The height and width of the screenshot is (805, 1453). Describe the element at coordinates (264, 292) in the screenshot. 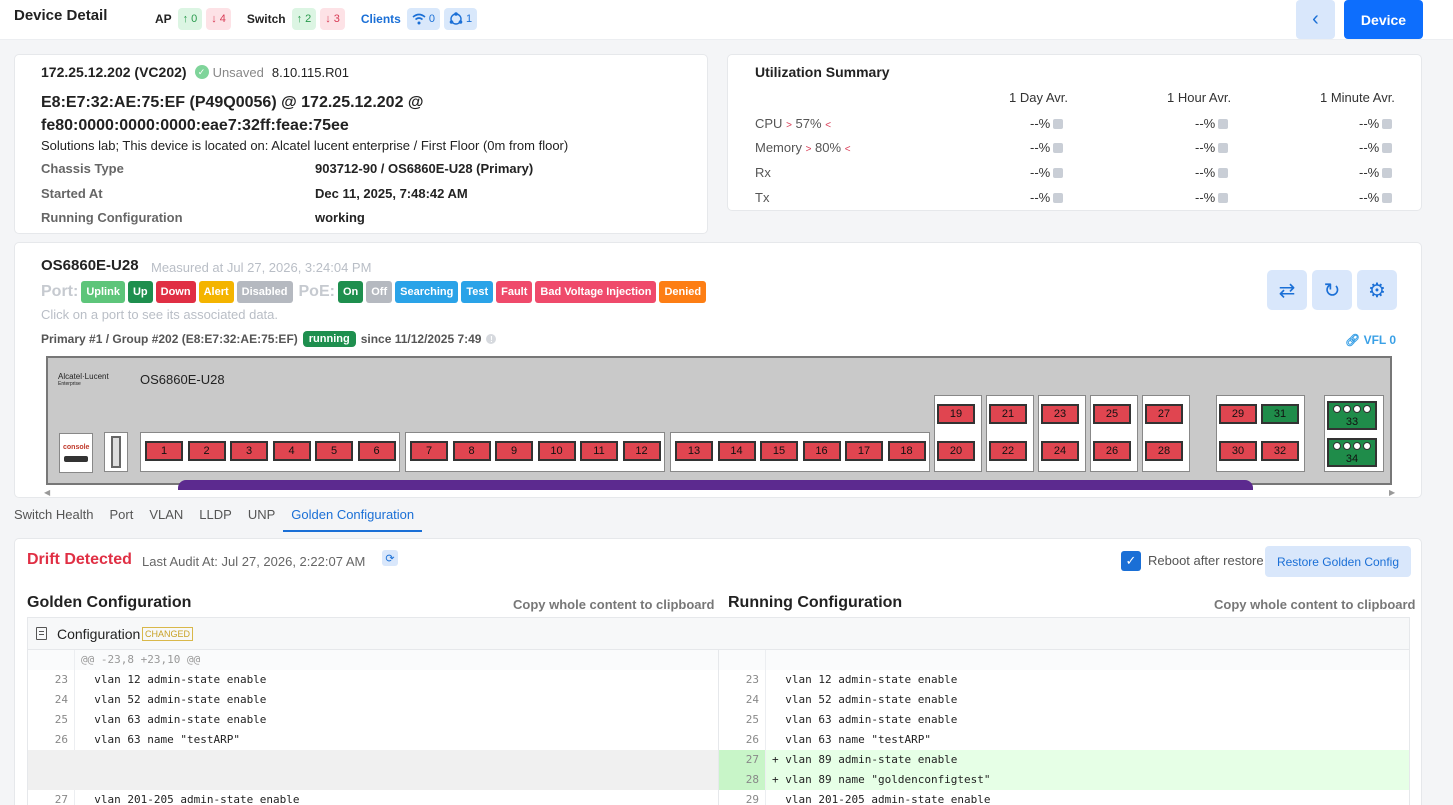

I see `port-state-badge: Disabled` at that location.